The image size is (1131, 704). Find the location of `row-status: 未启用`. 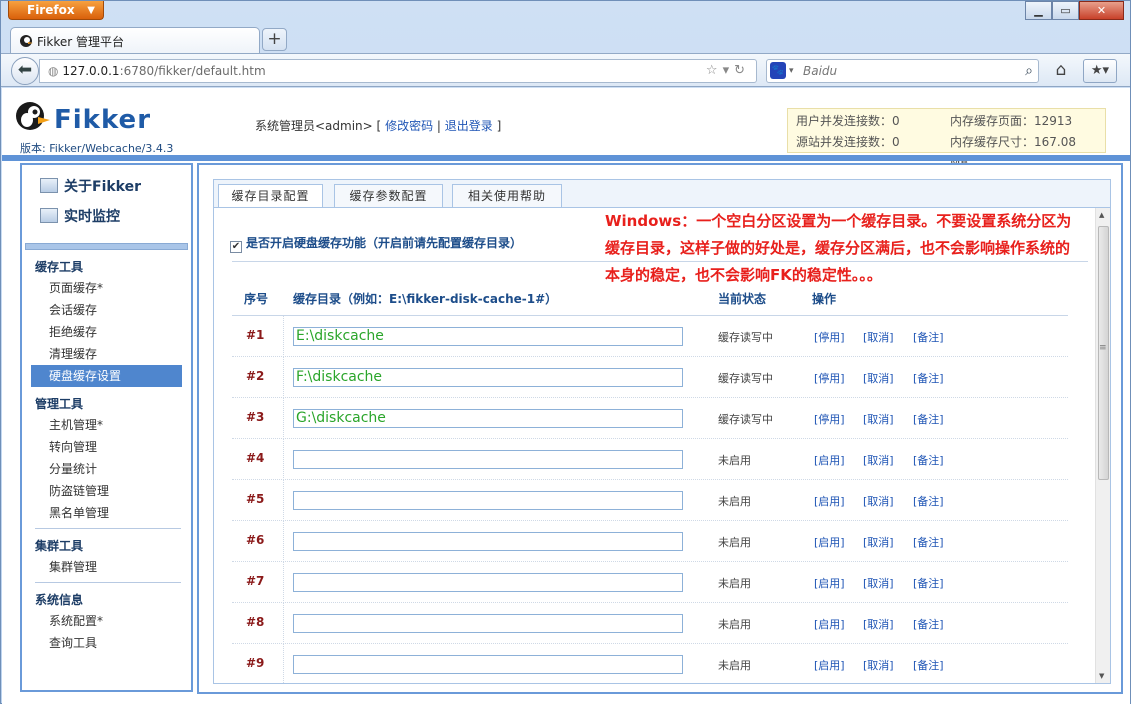

row-status: 未启用 is located at coordinates (734, 460).